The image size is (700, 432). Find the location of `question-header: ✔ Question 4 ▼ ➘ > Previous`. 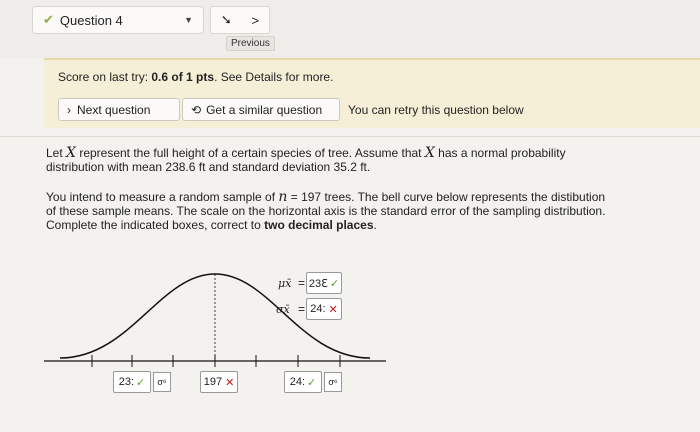

question-header: ✔ Question 4 ▼ ➘ > Previous is located at coordinates (350, 29).